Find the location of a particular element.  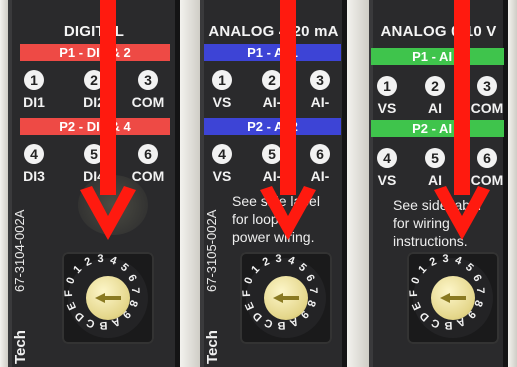

terminal-label: DI1 is located at coordinates (34, 102).